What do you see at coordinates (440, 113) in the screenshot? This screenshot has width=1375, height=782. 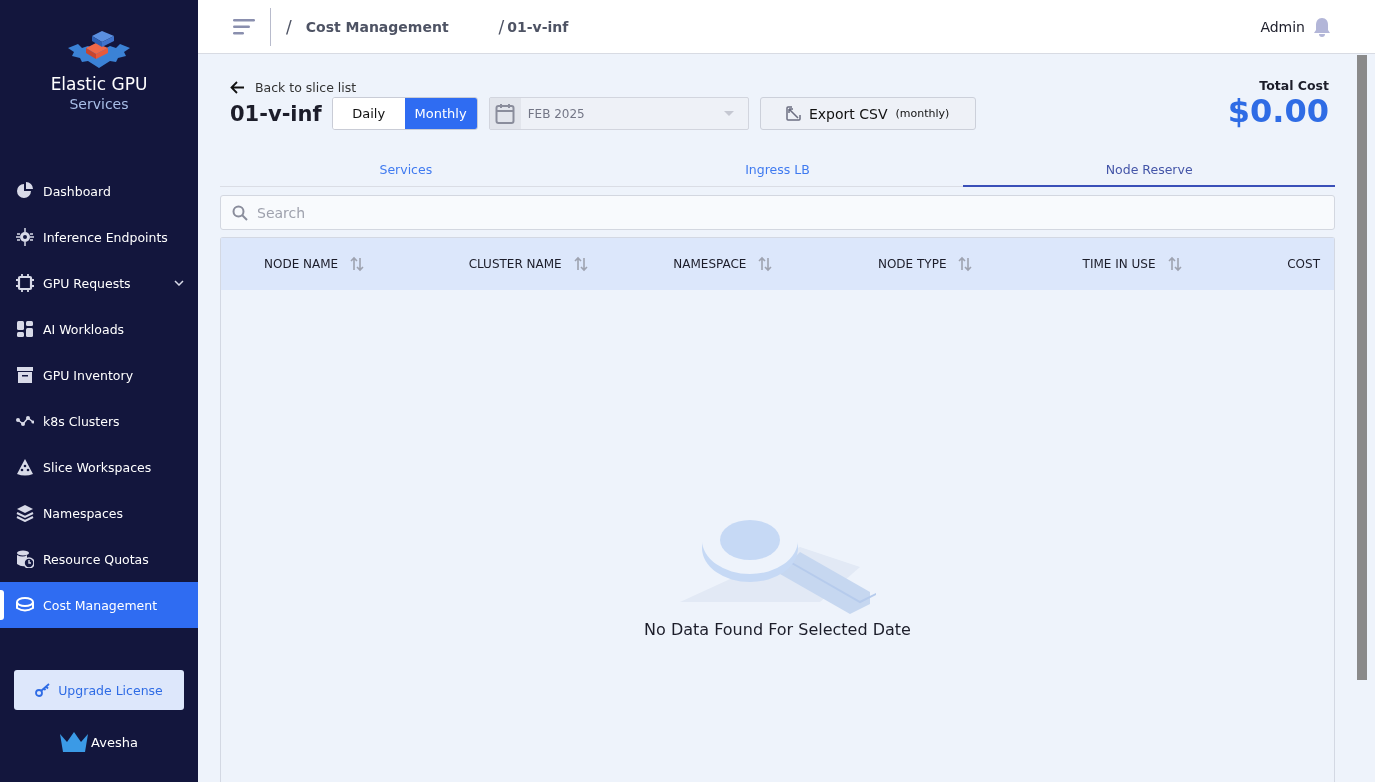 I see `period-toggle-option: Monthly` at bounding box center [440, 113].